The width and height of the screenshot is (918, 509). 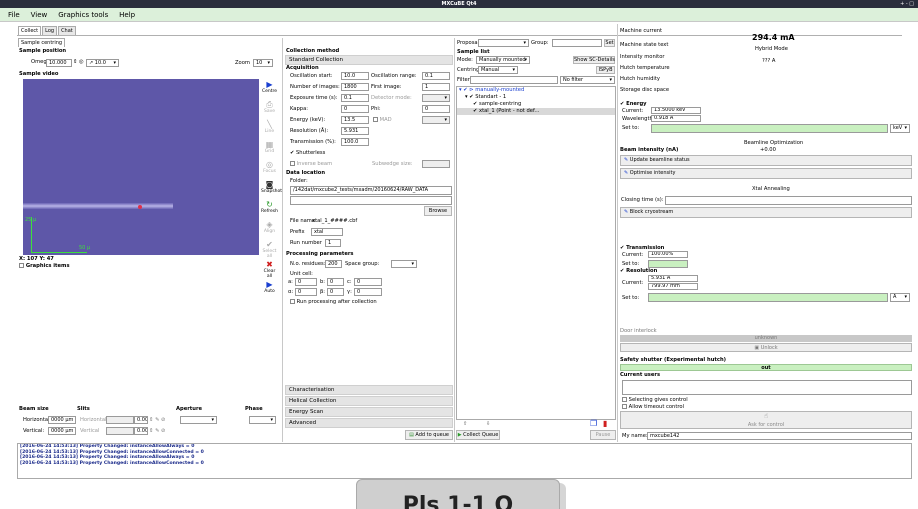 I want to click on prefix-input: xtal, so click(x=327, y=232).